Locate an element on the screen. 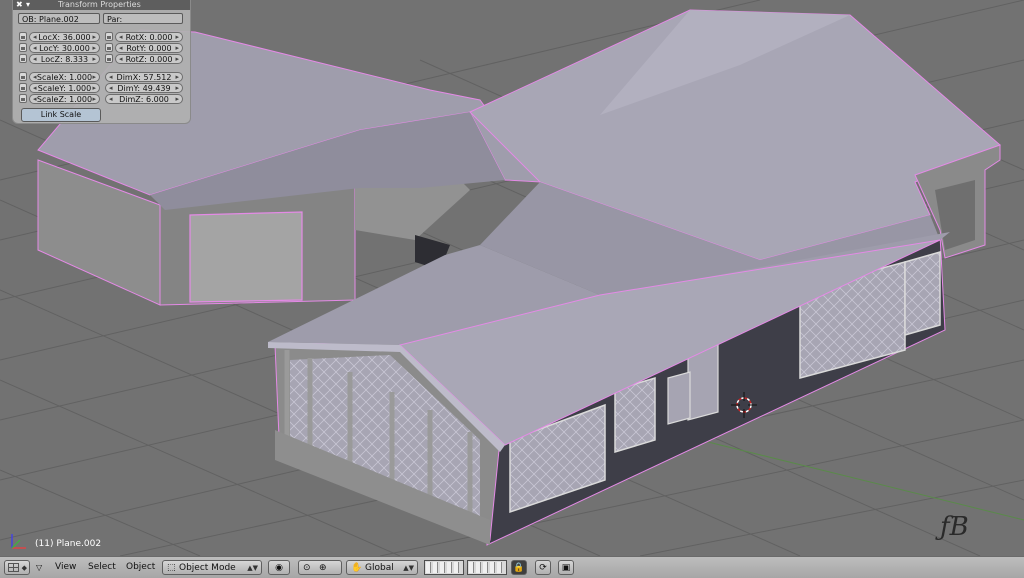  collapse-arrow-icon: ▾ is located at coordinates (28, 5).